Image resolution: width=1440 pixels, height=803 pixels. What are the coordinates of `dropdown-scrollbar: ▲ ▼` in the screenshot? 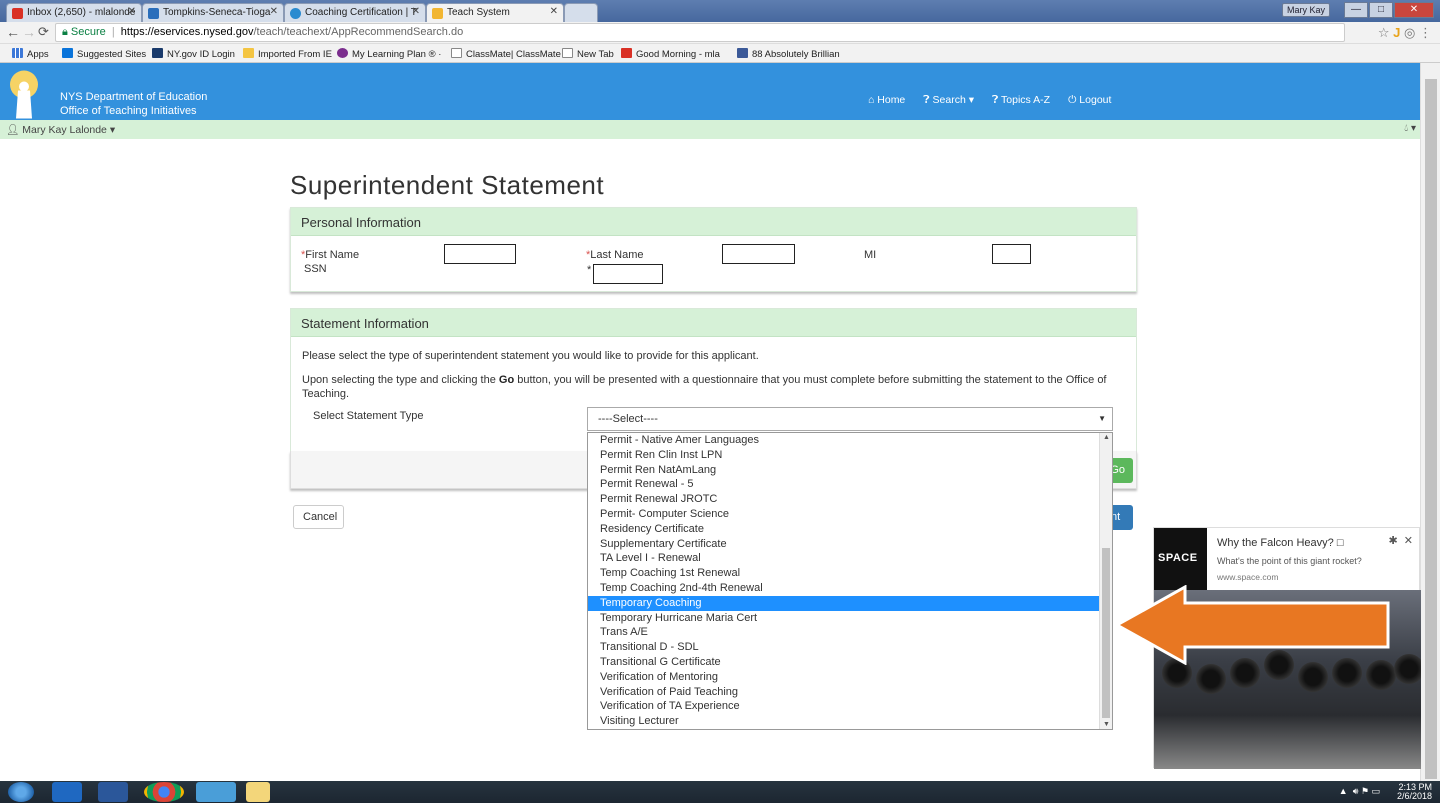 It's located at (1105, 581).